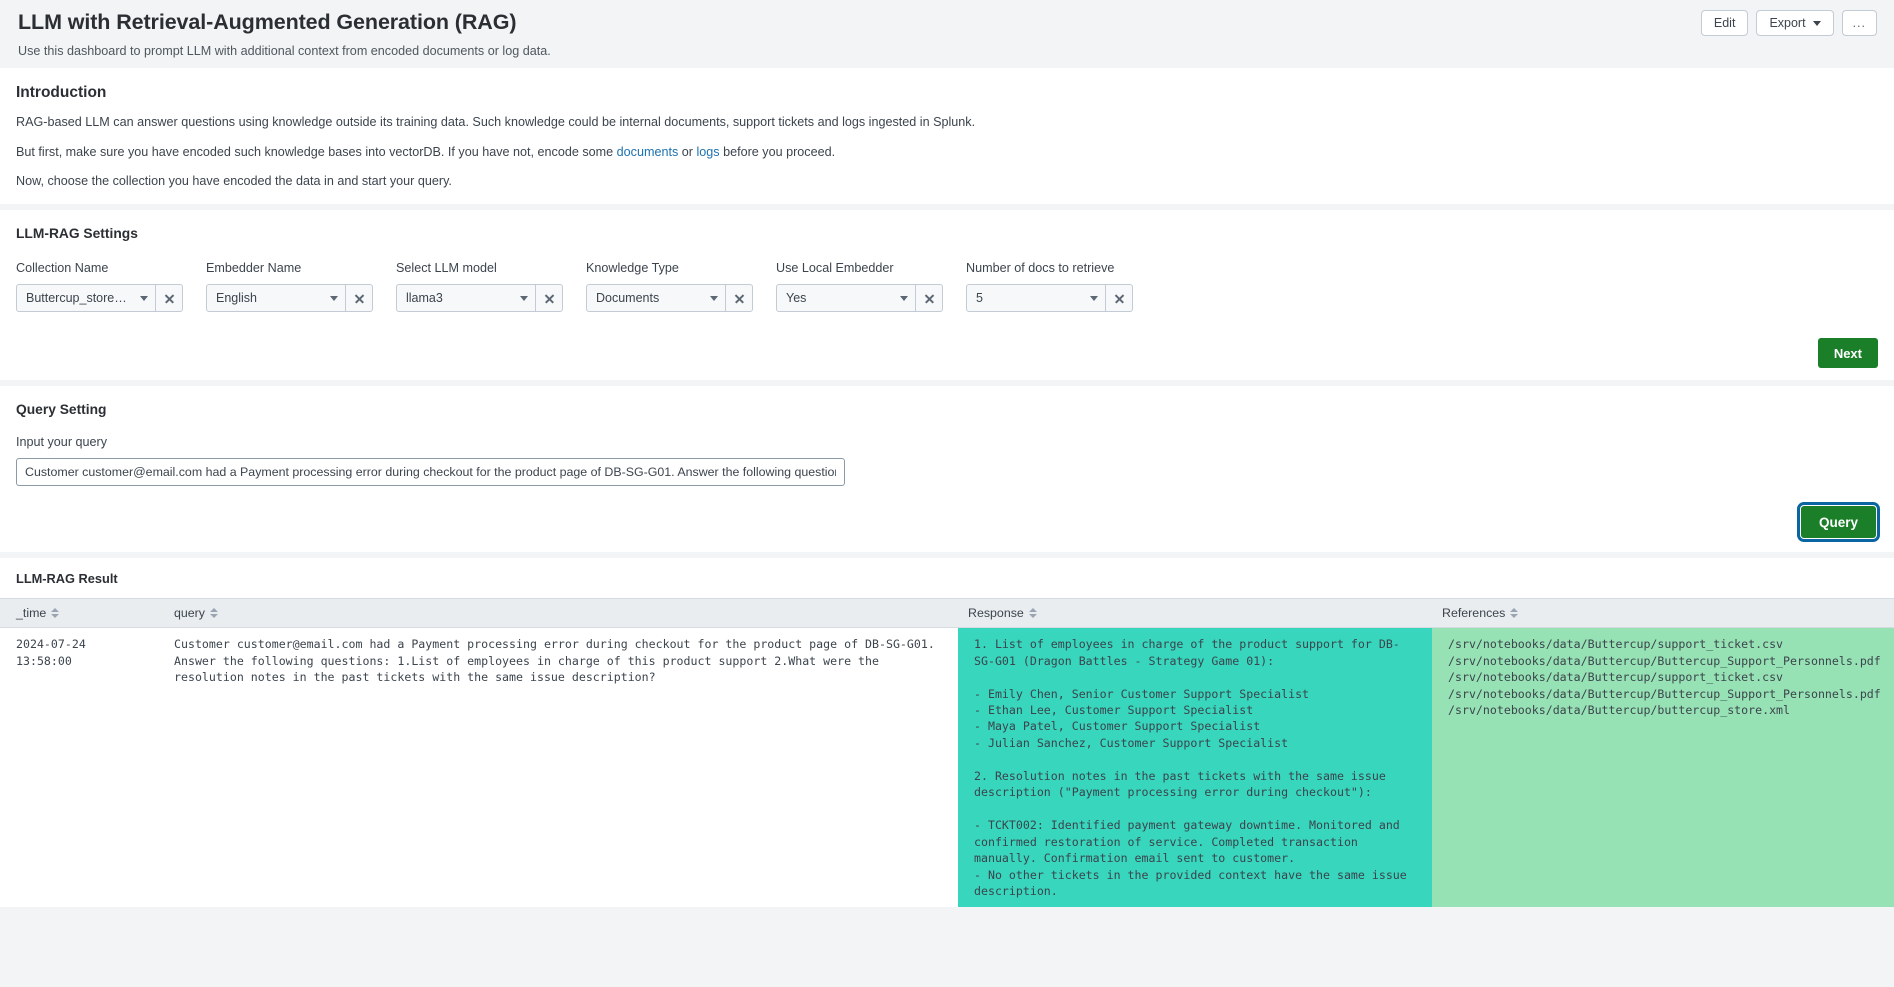  What do you see at coordinates (430, 472) in the screenshot?
I see `query-input` at bounding box center [430, 472].